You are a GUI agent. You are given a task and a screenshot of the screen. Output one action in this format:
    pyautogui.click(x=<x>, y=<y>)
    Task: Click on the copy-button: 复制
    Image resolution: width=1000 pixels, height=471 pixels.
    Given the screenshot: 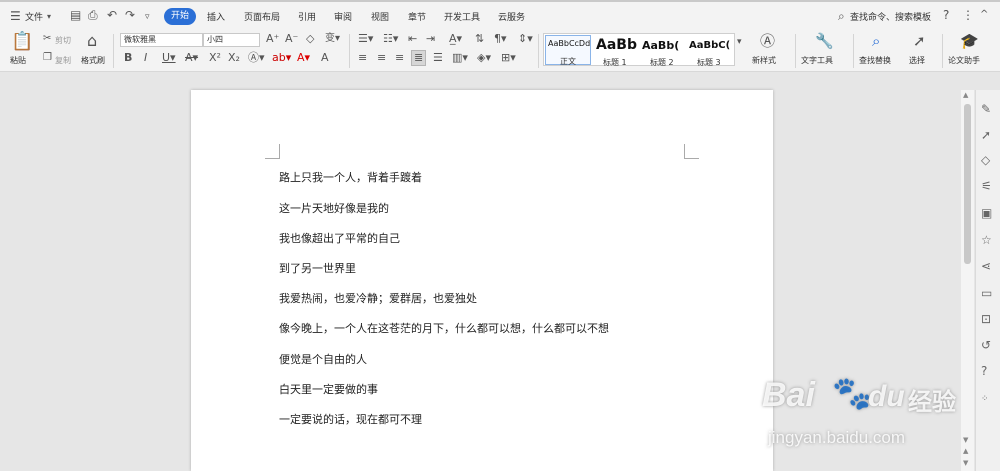 What is the action you would take?
    pyautogui.click(x=63, y=60)
    